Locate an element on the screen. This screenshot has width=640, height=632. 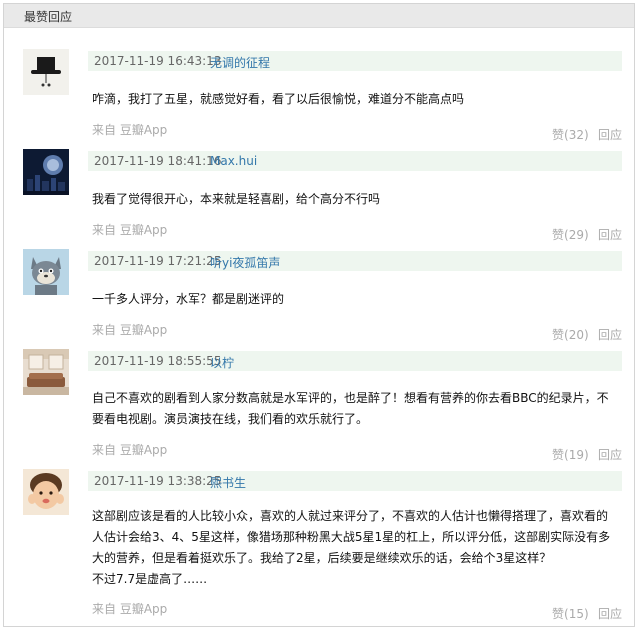
vote-count: (15) is located at coordinates (576, 614).